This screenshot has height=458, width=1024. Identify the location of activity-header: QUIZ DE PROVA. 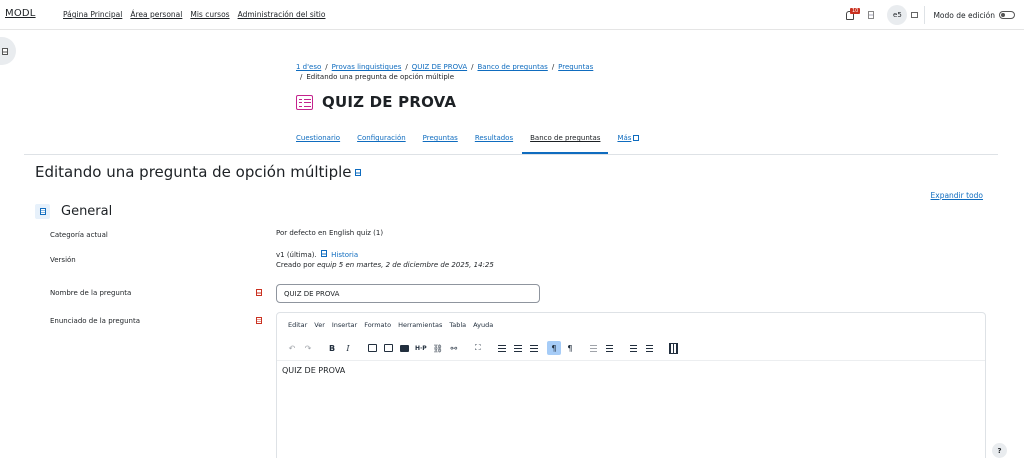
(376, 102).